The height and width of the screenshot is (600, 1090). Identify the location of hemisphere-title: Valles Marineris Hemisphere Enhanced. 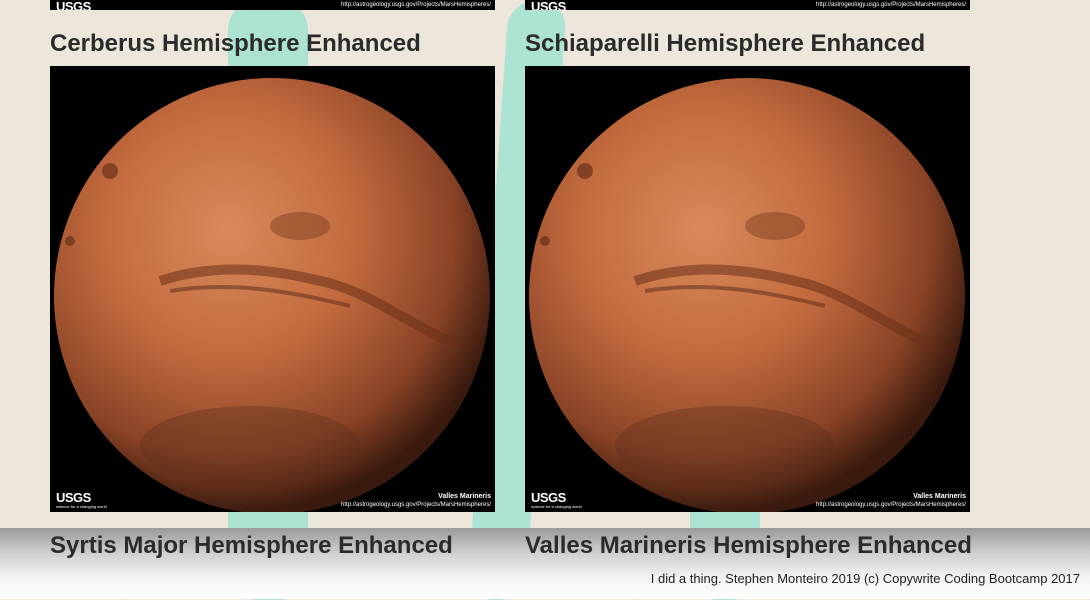
(748, 545).